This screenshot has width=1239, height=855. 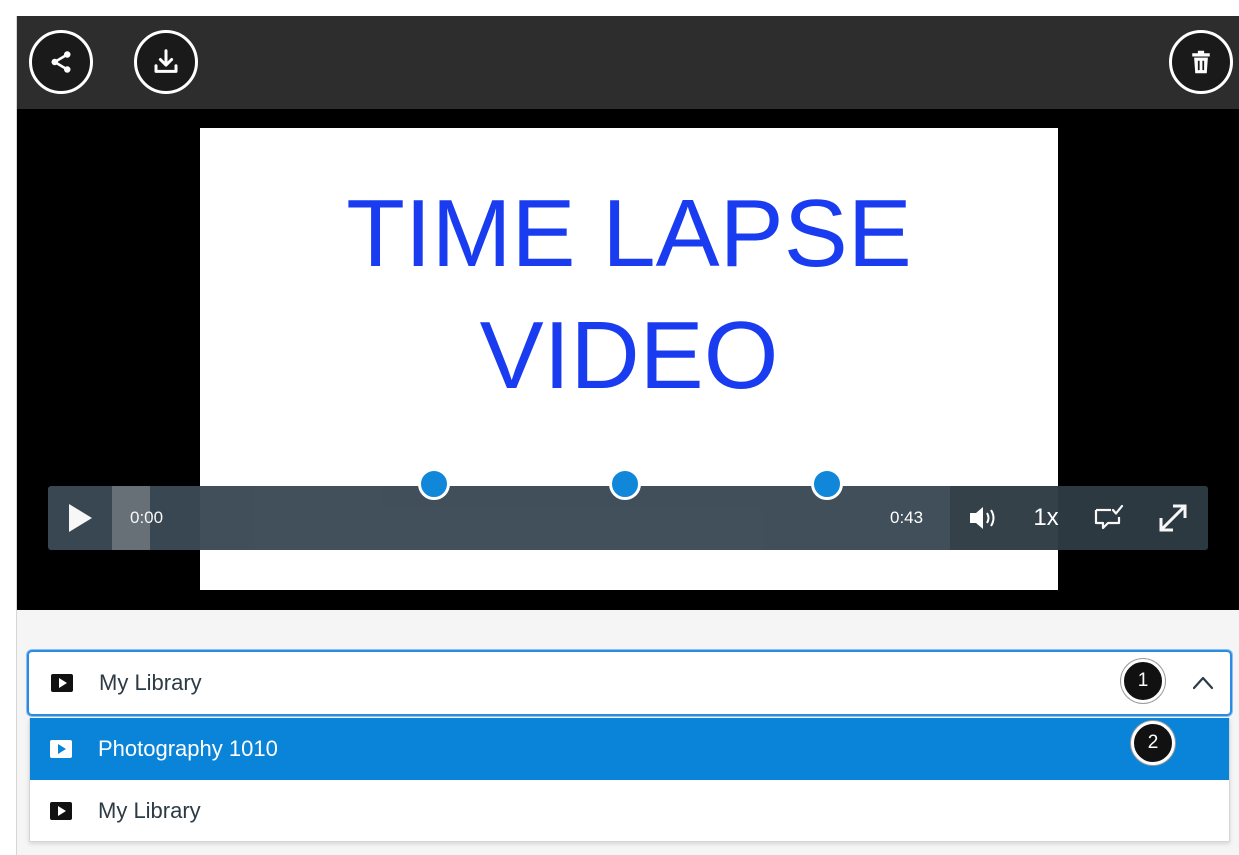 I want to click on captions-icon, so click(x=1109, y=517).